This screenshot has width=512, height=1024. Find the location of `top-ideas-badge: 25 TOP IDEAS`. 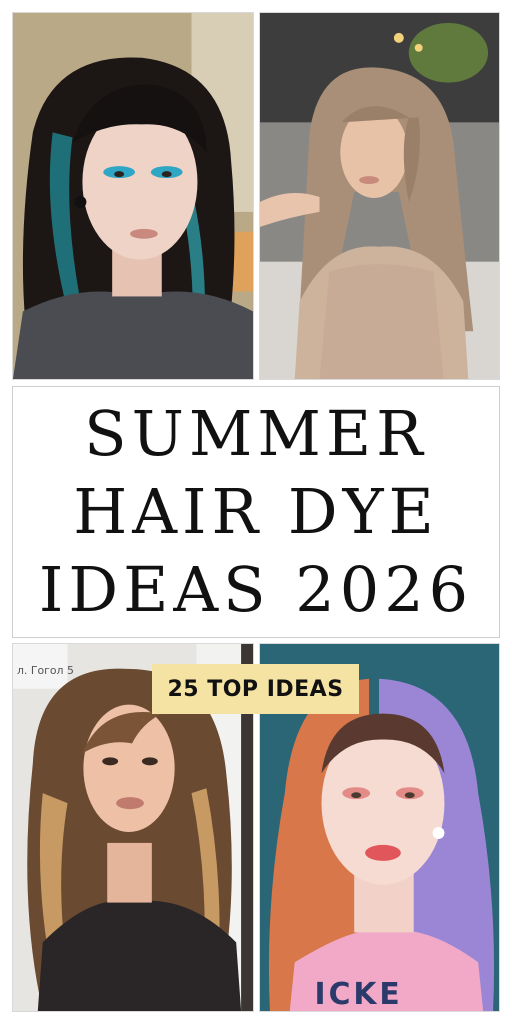

top-ideas-badge: 25 TOP IDEAS is located at coordinates (255, 689).